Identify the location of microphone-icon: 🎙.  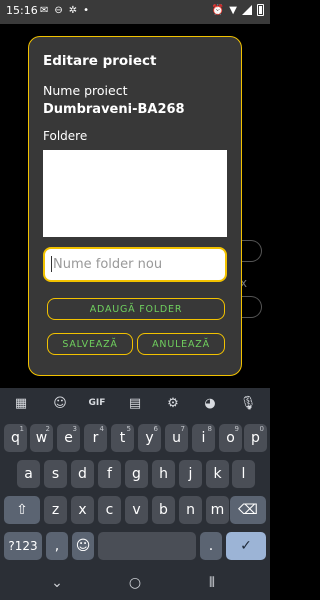
(248, 403).